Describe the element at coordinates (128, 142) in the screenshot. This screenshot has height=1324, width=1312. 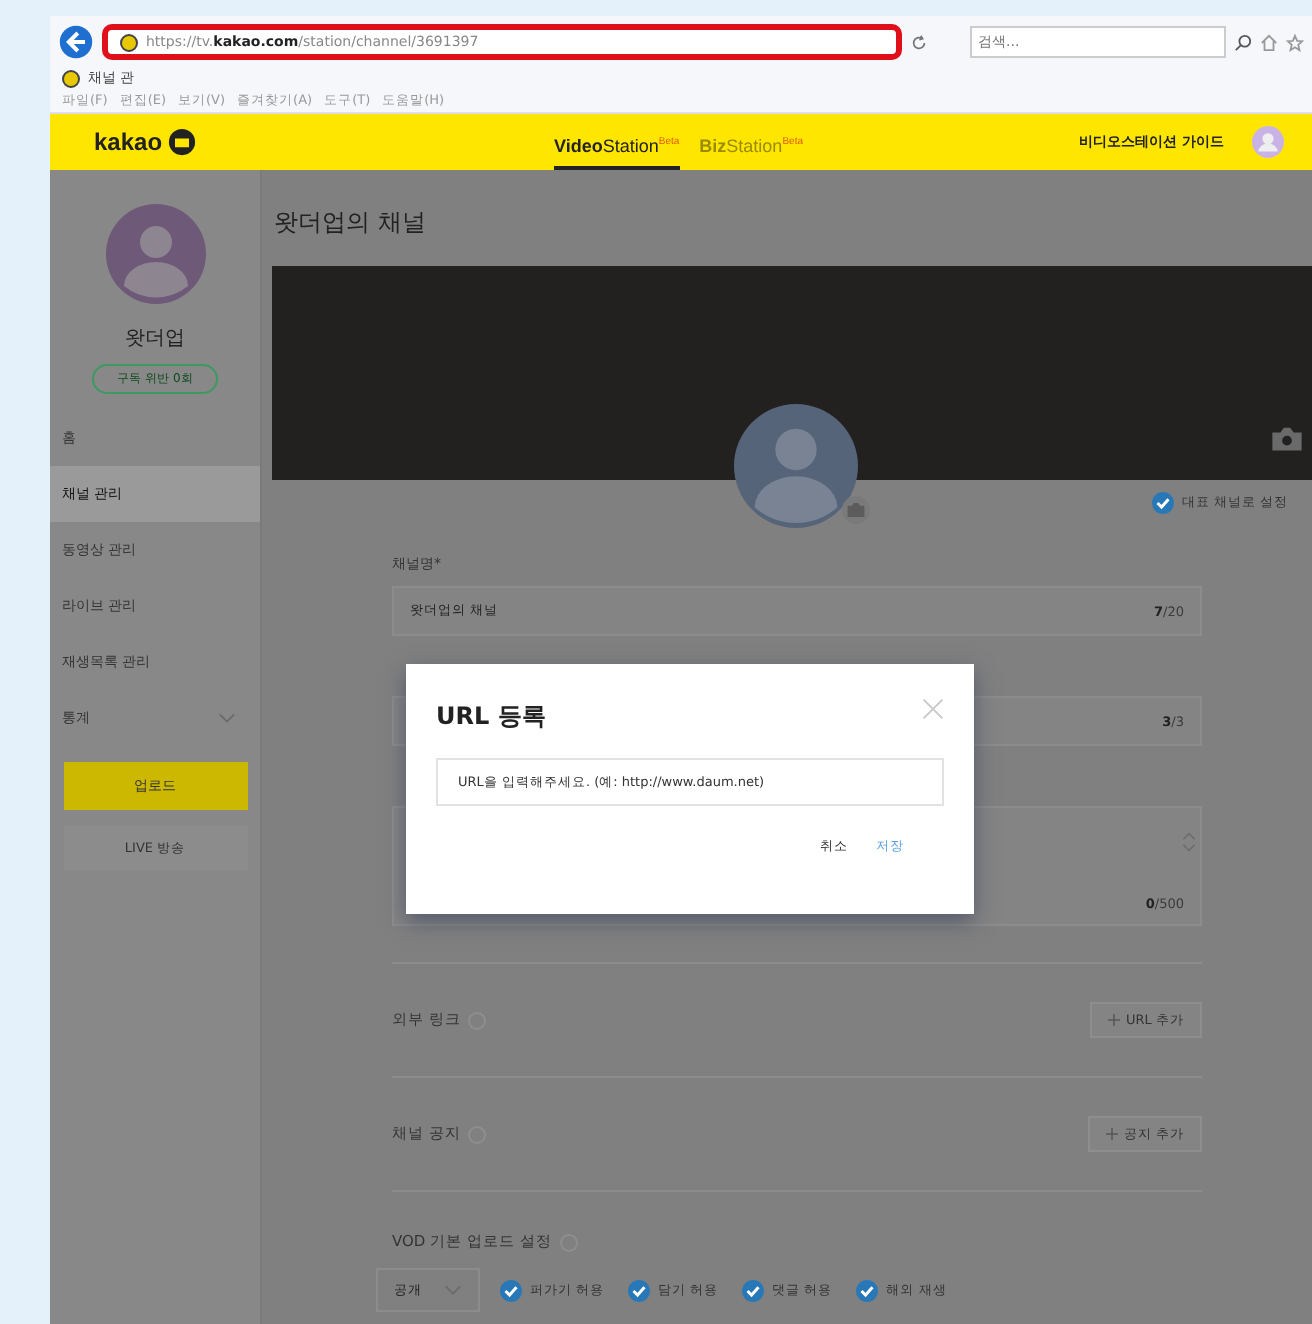
I see `logo-text: kakao` at that location.